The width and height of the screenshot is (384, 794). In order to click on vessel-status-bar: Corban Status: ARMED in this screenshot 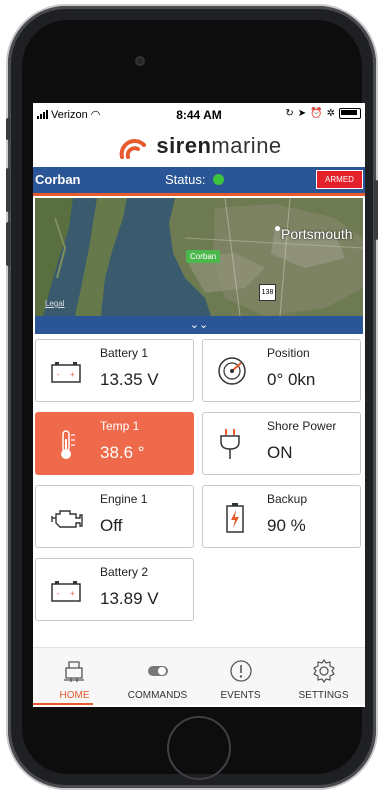, I will do `click(199, 181)`.